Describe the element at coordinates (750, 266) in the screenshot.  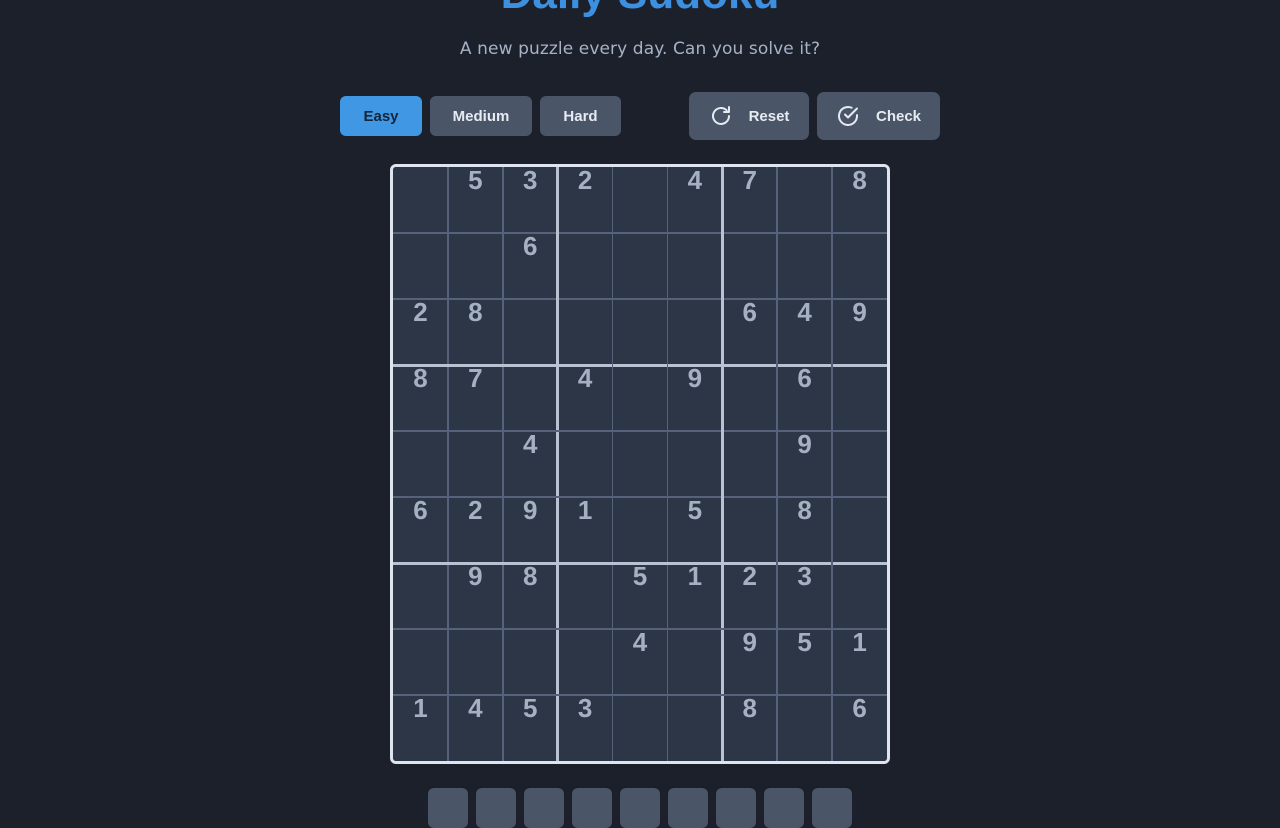
I see `sudoku-cell-r2c7` at that location.